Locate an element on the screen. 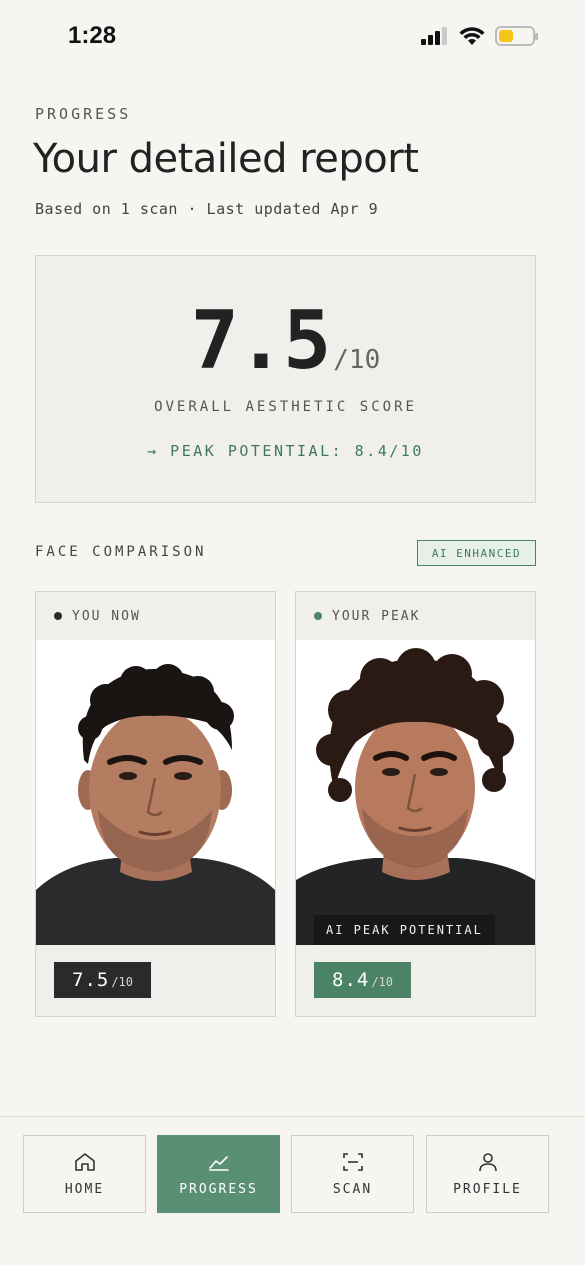 This screenshot has width=585, height=1265. page-title: Your detailed report is located at coordinates (226, 159).